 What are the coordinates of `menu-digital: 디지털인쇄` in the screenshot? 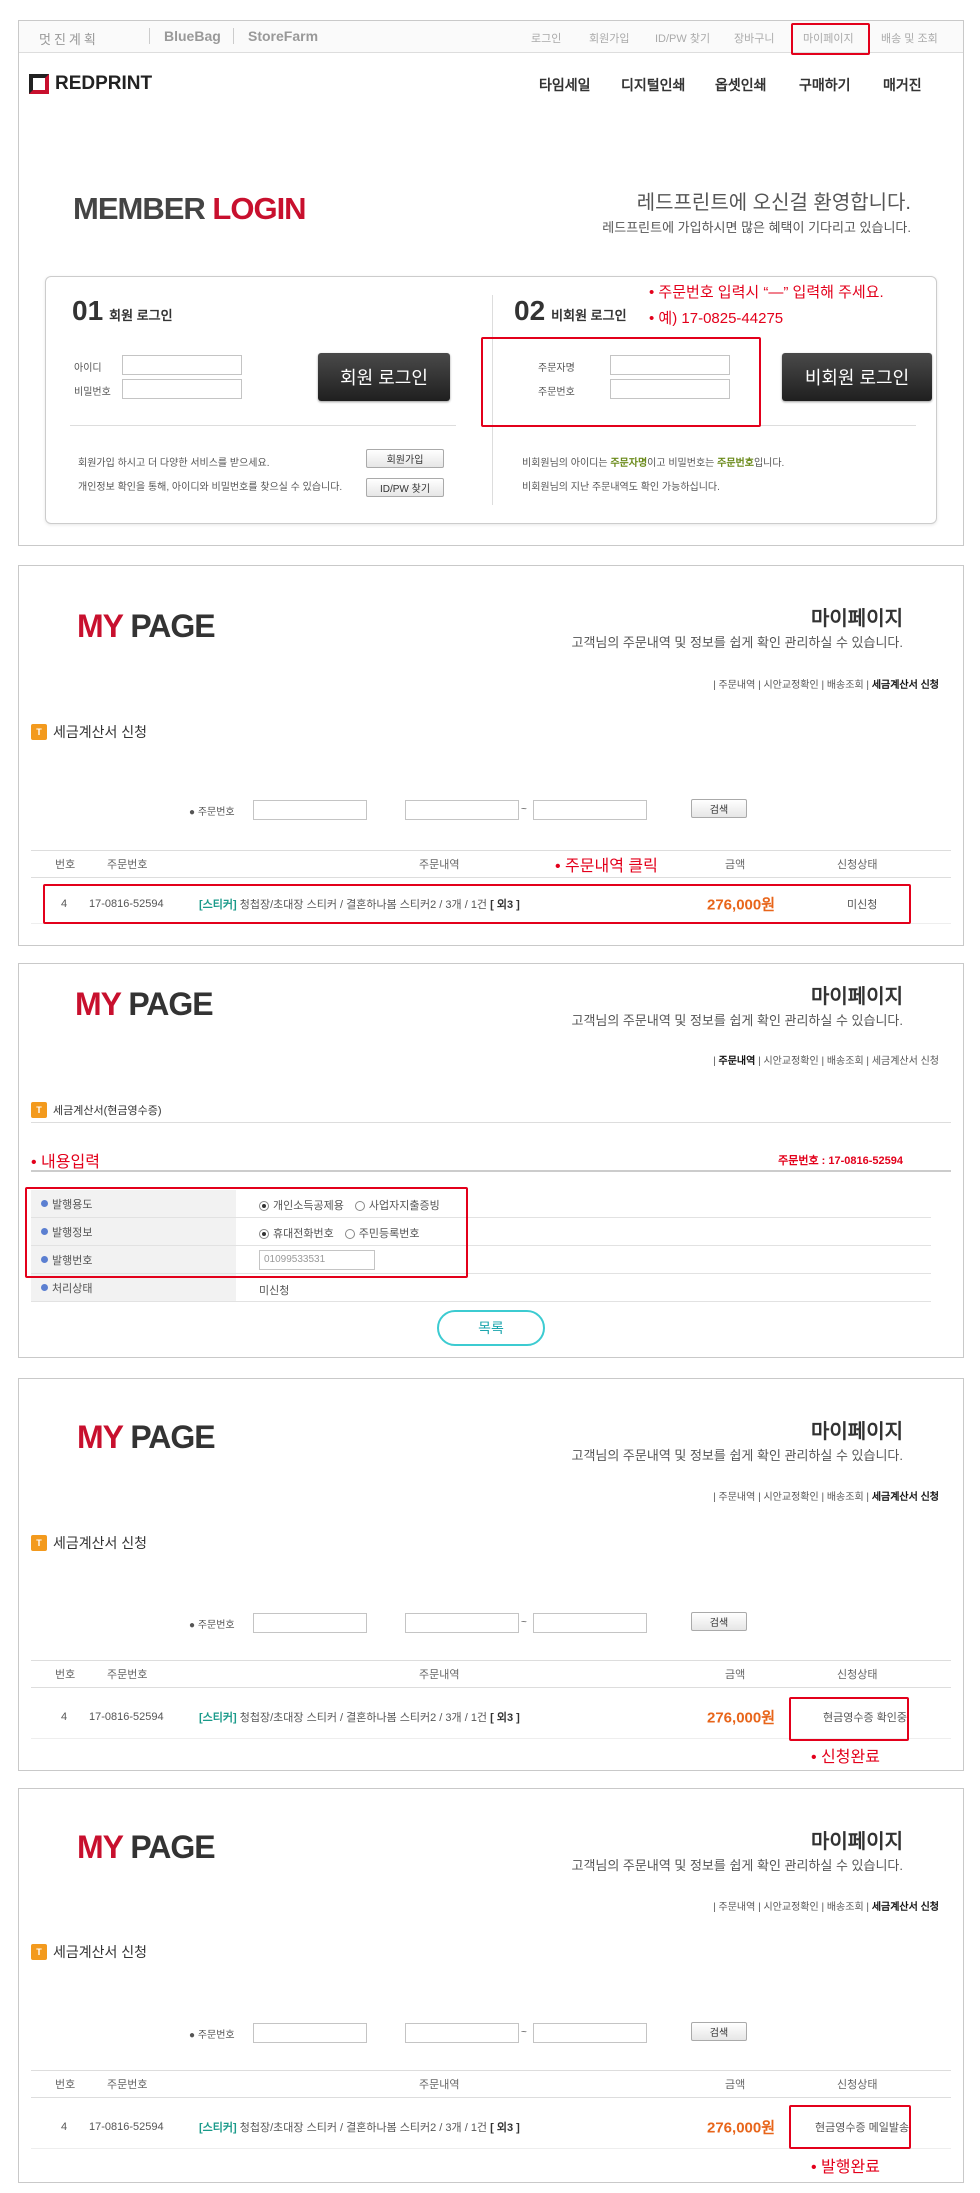 It's located at (653, 85).